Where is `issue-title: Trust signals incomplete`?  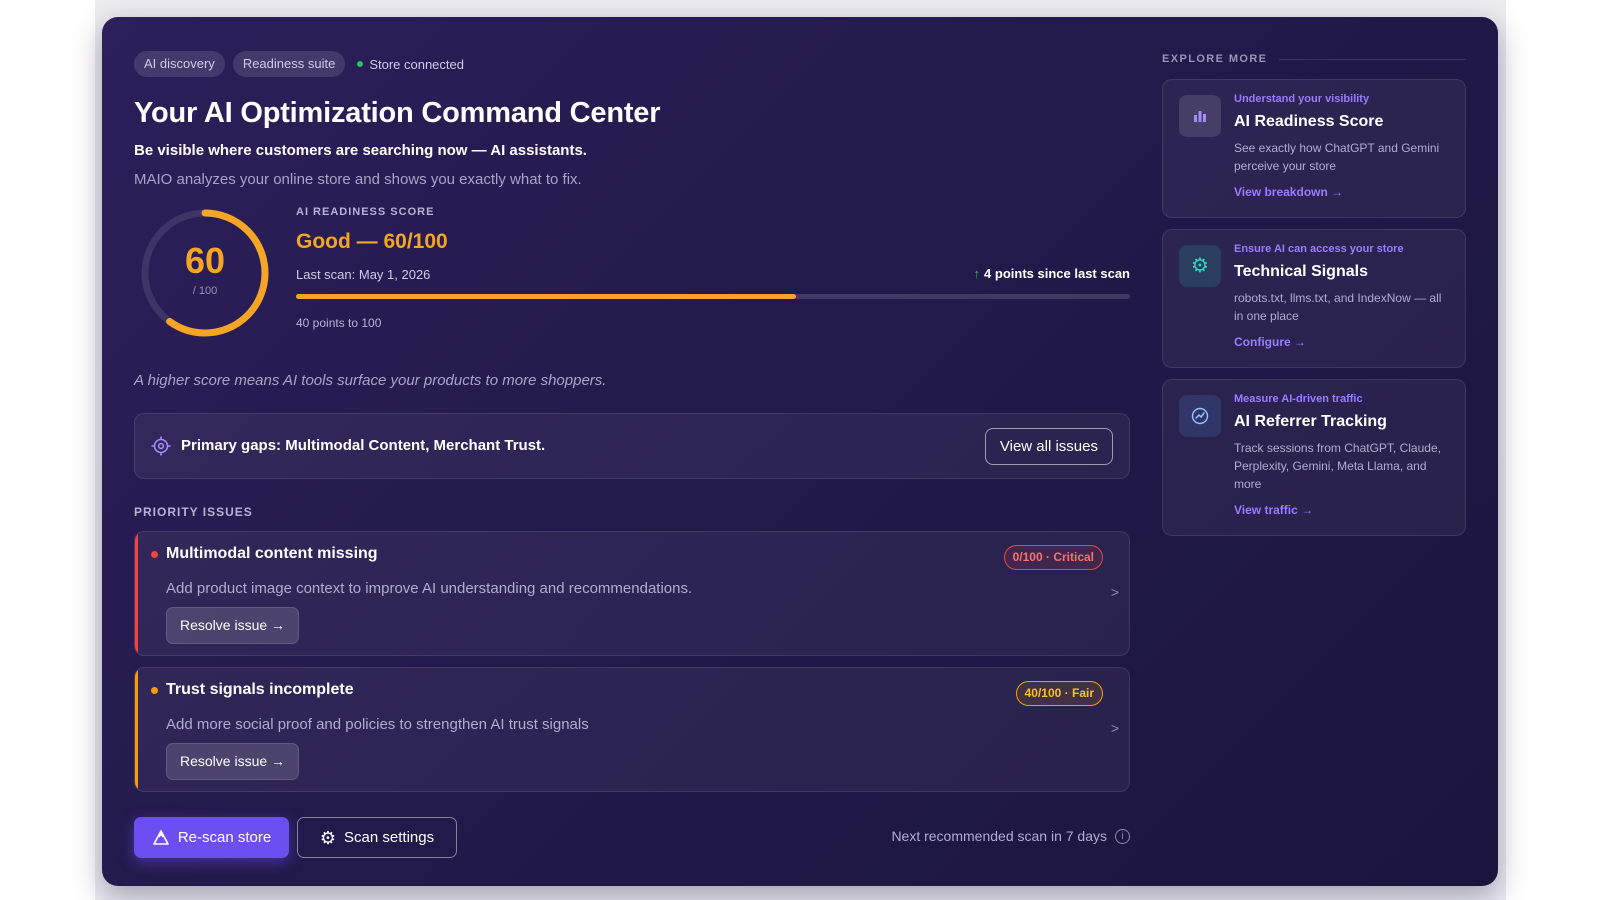 issue-title: Trust signals incomplete is located at coordinates (260, 689).